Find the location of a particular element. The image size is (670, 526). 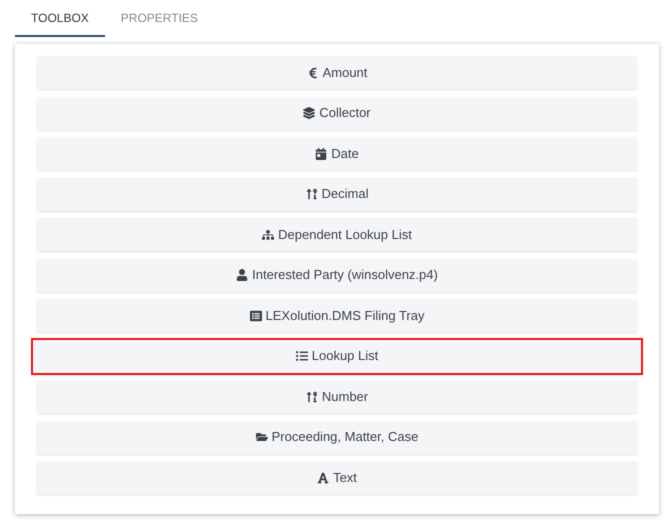

list-icon is located at coordinates (256, 316).